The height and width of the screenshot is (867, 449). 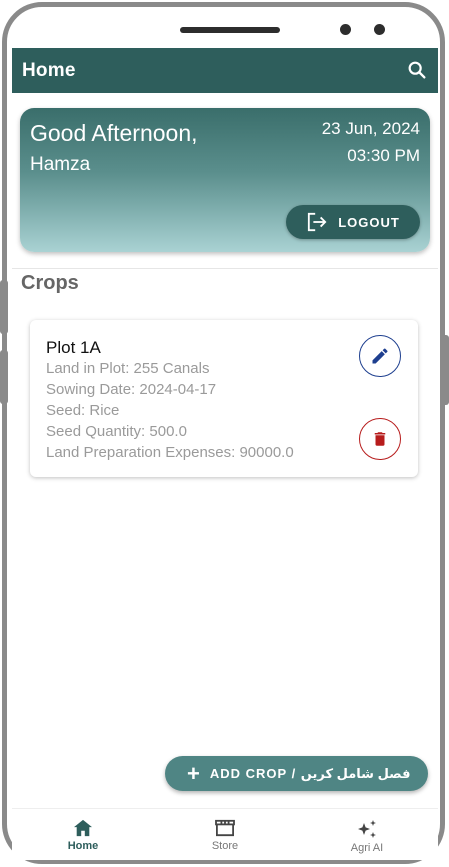 What do you see at coordinates (128, 368) in the screenshot?
I see `land-in-plot: Land in Plot: 255 Canals` at bounding box center [128, 368].